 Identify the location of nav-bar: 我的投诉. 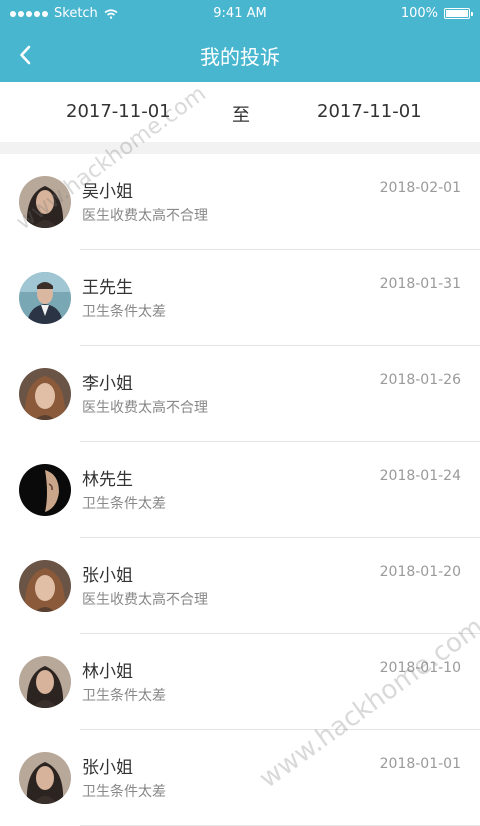
(240, 55).